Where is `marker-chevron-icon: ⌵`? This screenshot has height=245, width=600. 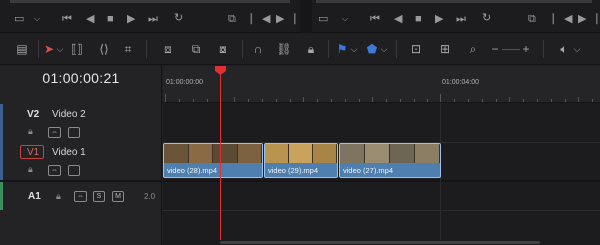
marker-chevron-icon: ⌵ is located at coordinates (384, 49).